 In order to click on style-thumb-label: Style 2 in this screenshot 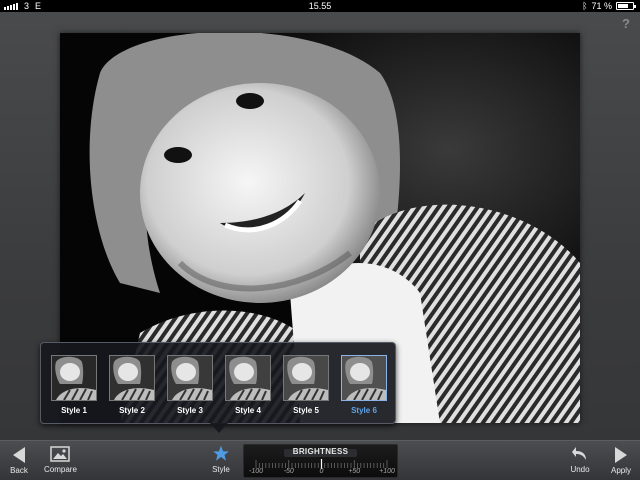, I will do `click(132, 410)`.